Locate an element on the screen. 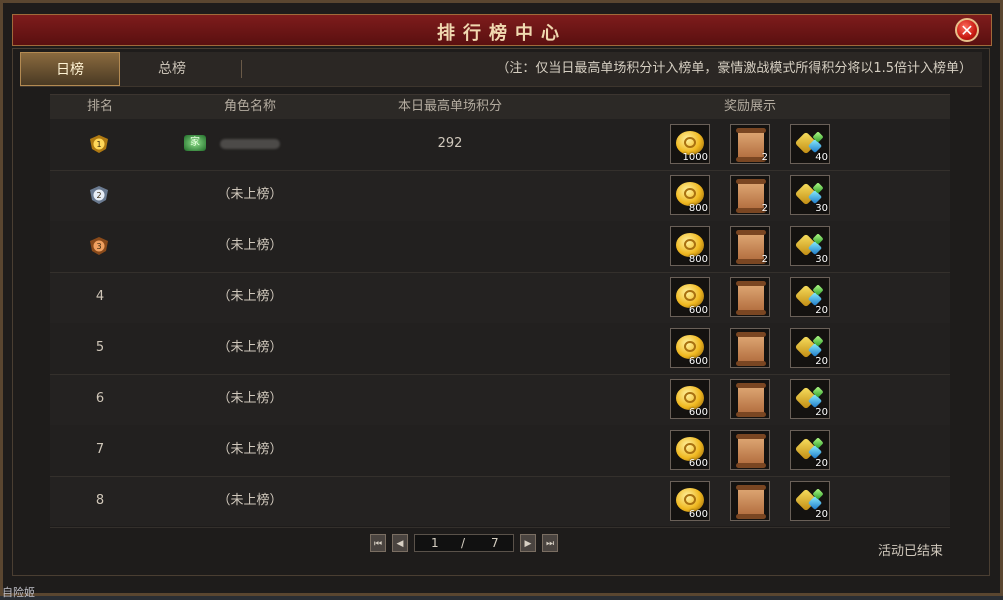 This screenshot has height=600, width=1003. header-name: 角色名称 is located at coordinates (249, 106).